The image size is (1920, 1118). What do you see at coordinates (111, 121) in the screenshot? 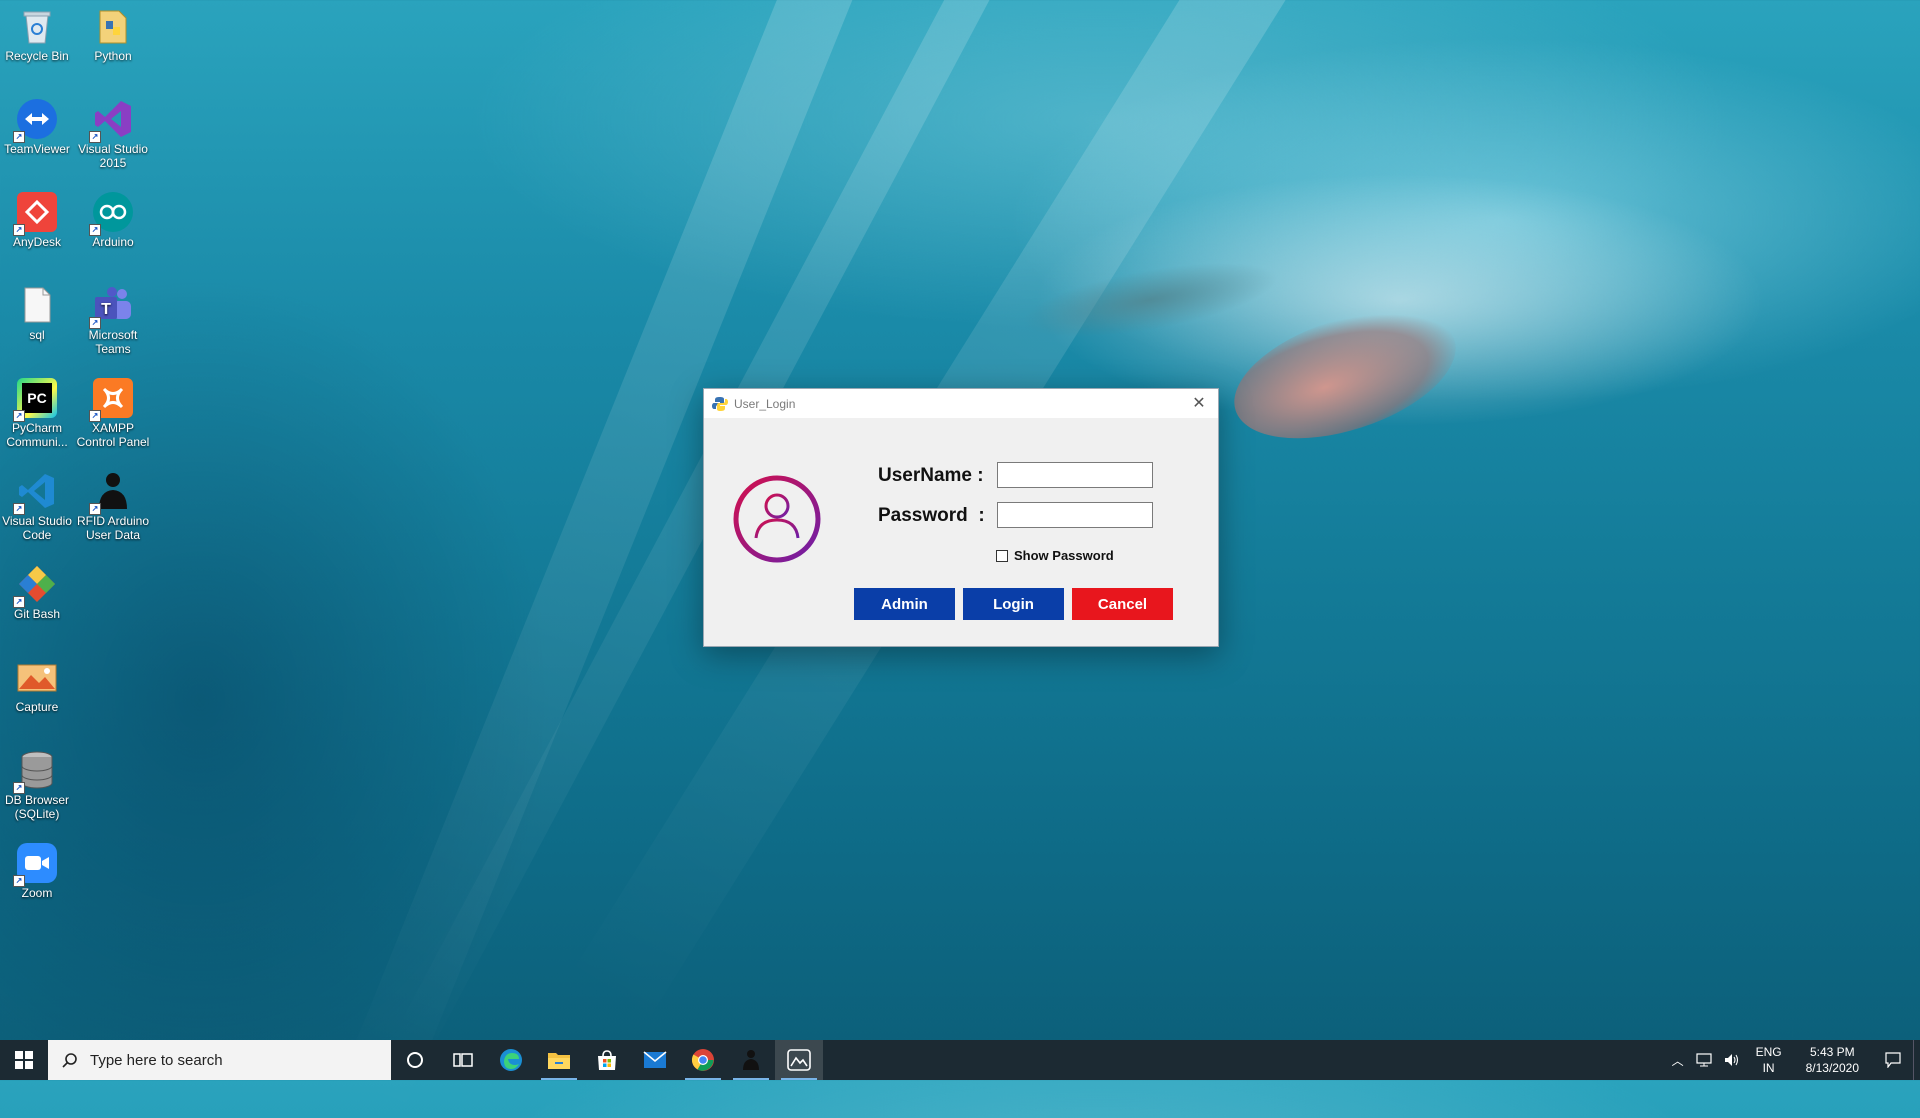
I see `visual-studio-icon: ↗` at bounding box center [111, 121].